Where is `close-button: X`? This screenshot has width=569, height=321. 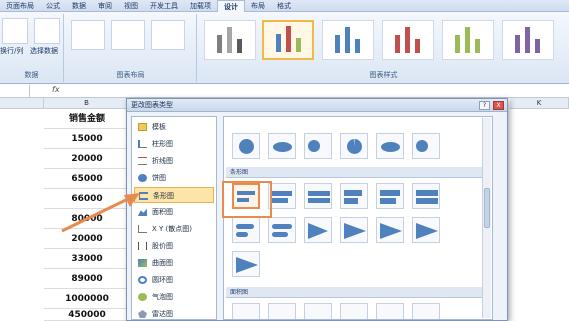 close-button: X is located at coordinates (498, 105).